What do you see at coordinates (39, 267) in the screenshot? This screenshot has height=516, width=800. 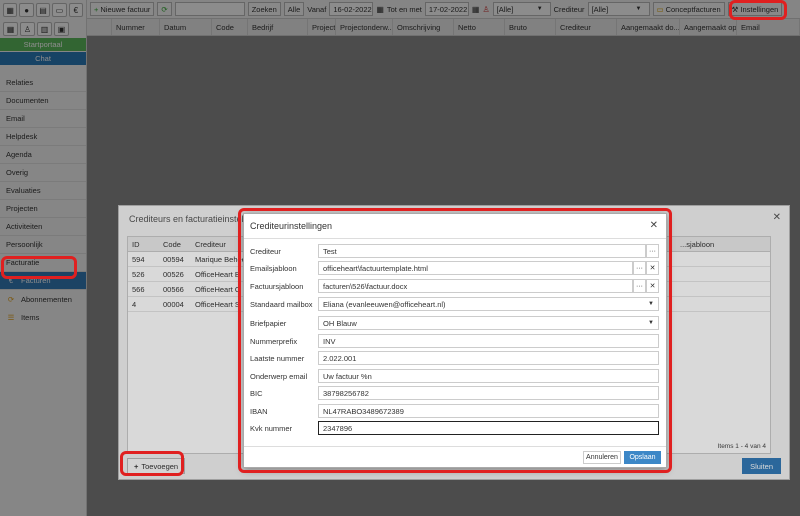 I see `highlight-facturen-item` at bounding box center [39, 267].